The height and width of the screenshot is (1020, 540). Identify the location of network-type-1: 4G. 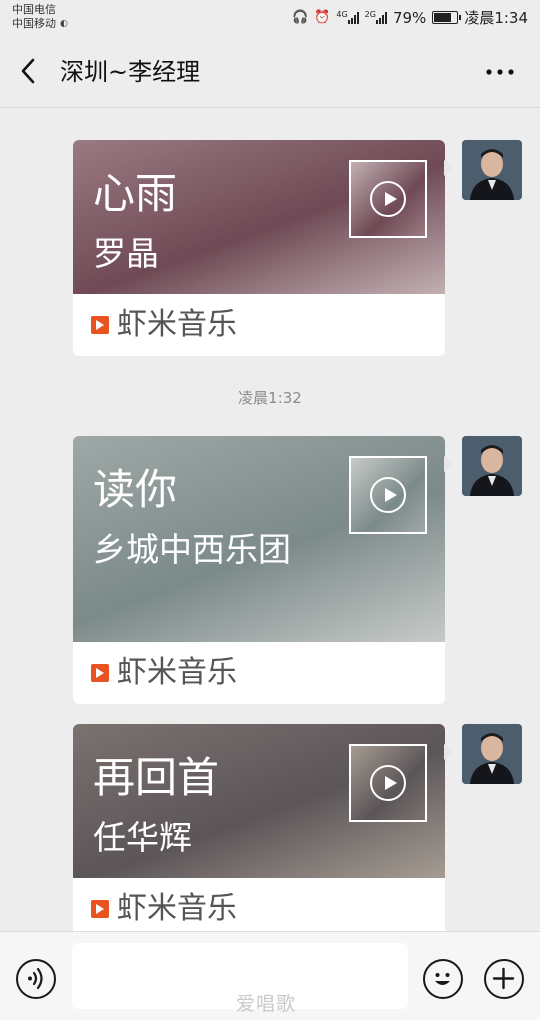
(342, 14).